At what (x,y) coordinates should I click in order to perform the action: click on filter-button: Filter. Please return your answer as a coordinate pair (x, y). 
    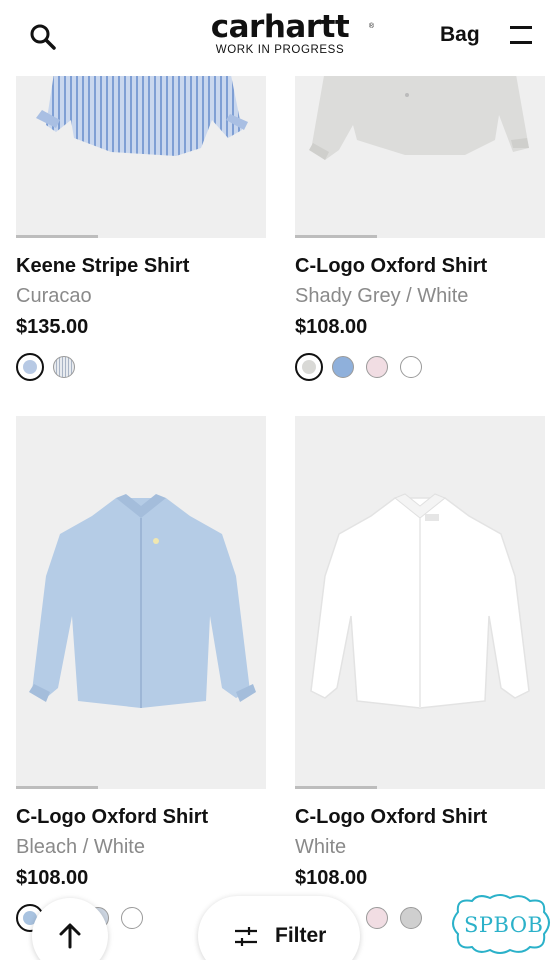
    Looking at the image, I should click on (279, 928).